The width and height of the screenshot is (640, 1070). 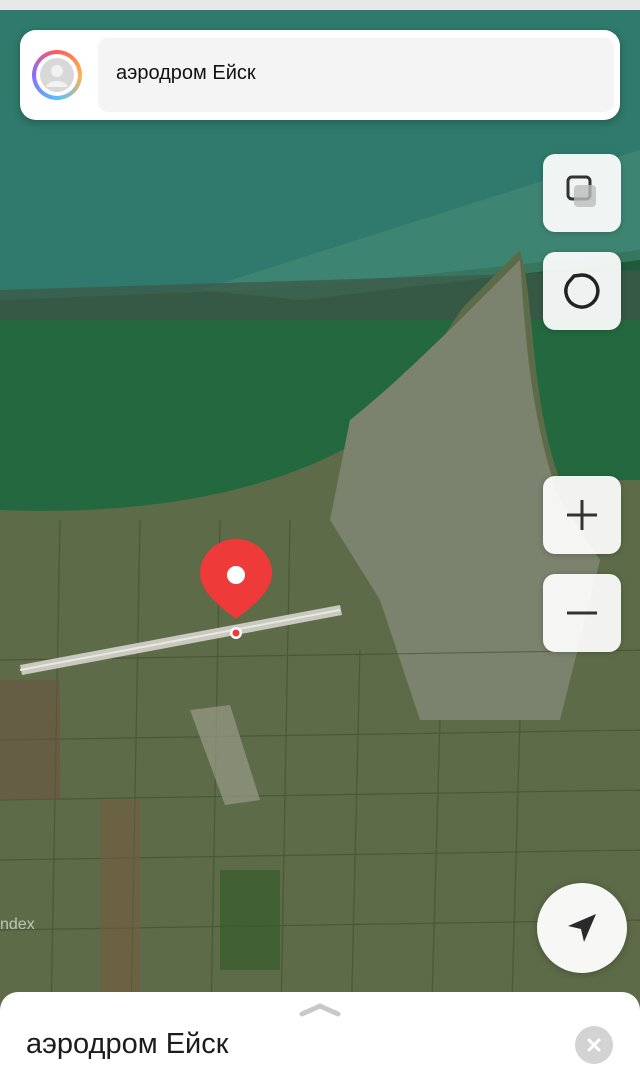 What do you see at coordinates (17, 924) in the screenshot?
I see `map-watermark: ndex` at bounding box center [17, 924].